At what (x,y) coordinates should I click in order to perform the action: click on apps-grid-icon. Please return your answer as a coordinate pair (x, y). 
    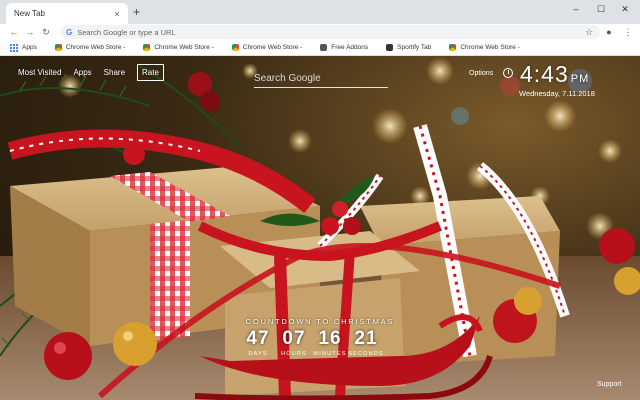
    Looking at the image, I should click on (14, 47).